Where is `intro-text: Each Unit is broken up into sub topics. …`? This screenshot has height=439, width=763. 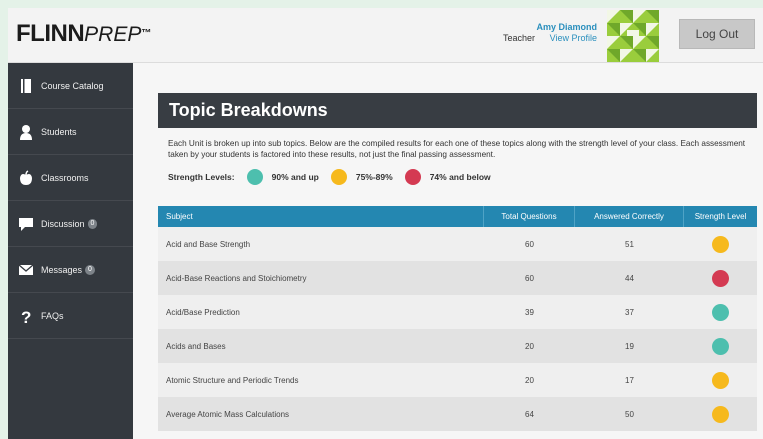
intro-text: Each Unit is broken up into sub topics. … is located at coordinates (457, 149).